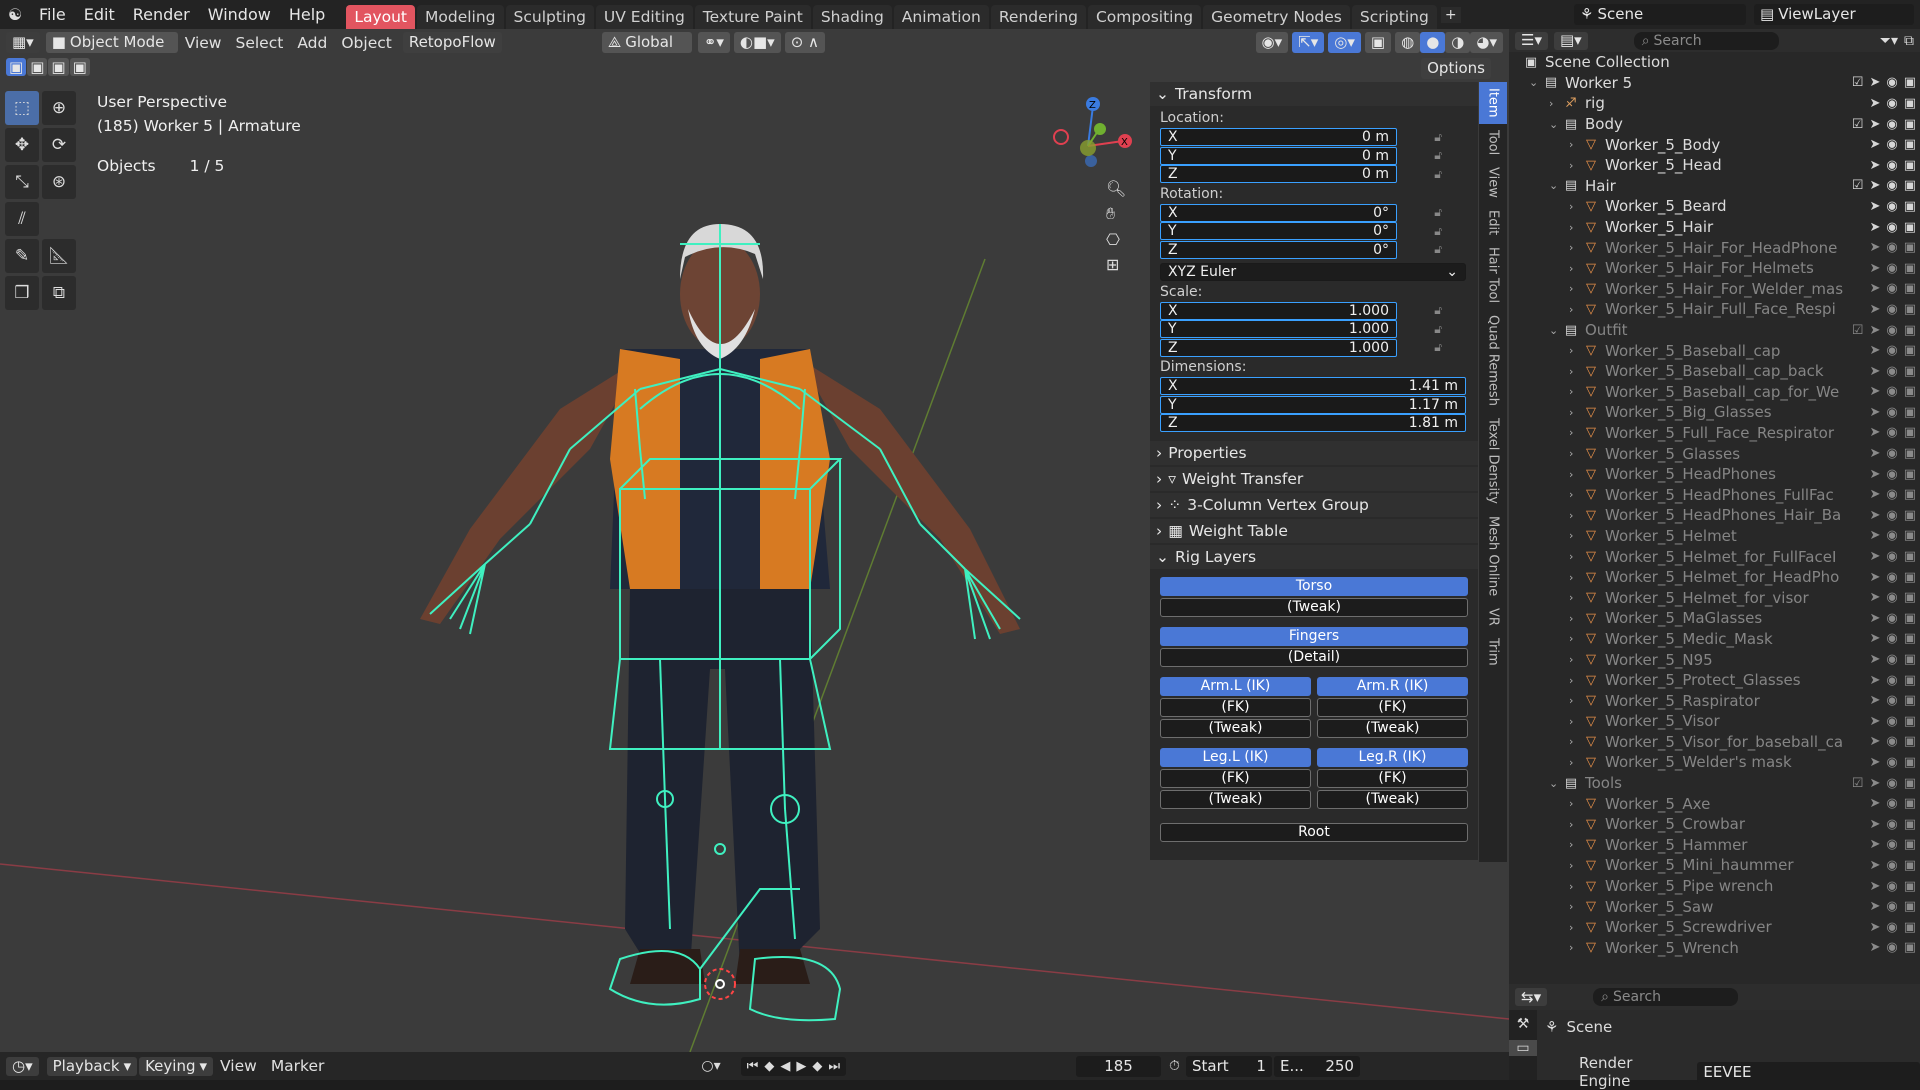  I want to click on outliner-object-row: › ▽ Worker_5_Head ➤ ◉ ▣, so click(1714, 165).